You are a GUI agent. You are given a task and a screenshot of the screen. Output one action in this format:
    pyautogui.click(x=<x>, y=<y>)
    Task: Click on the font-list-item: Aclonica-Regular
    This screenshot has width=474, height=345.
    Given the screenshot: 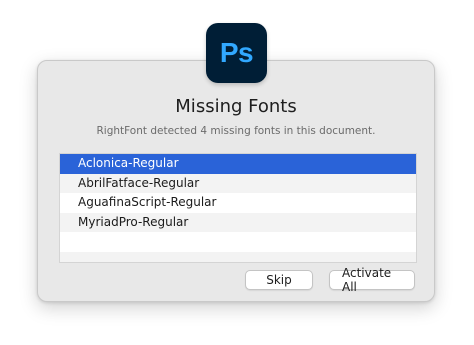 What is the action you would take?
    pyautogui.click(x=238, y=164)
    